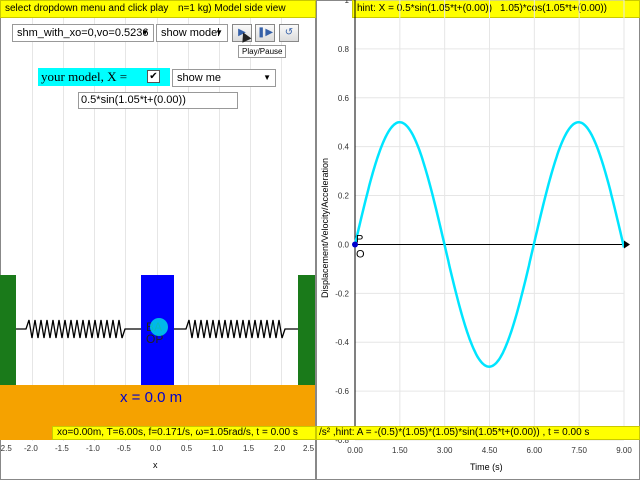 The width and height of the screenshot is (640, 480). What do you see at coordinates (309, 448) in the screenshot?
I see `x-tick: 2.5` at bounding box center [309, 448].